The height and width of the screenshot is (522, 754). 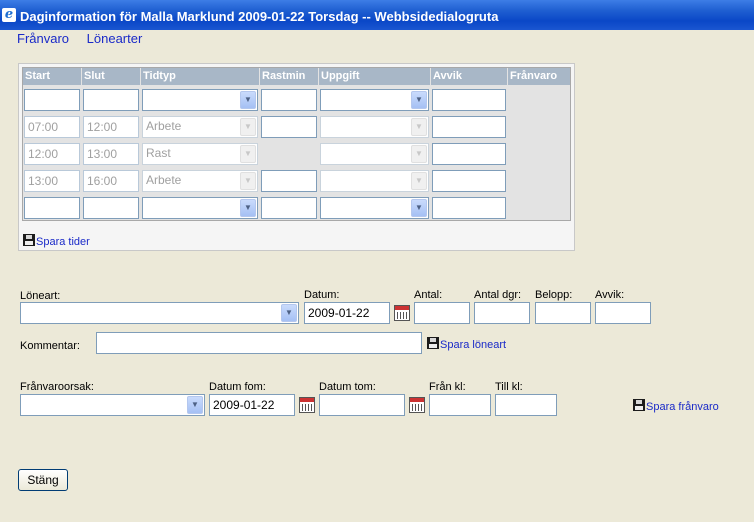 What do you see at coordinates (9, 15) in the screenshot?
I see `ie-icon: e` at bounding box center [9, 15].